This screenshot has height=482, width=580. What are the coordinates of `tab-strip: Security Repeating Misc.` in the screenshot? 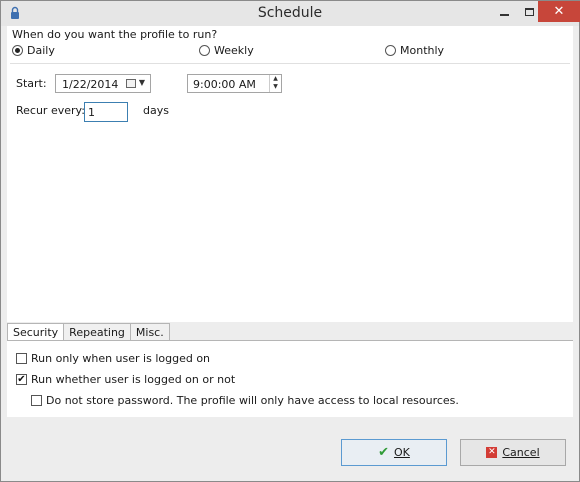 It's located at (88, 332).